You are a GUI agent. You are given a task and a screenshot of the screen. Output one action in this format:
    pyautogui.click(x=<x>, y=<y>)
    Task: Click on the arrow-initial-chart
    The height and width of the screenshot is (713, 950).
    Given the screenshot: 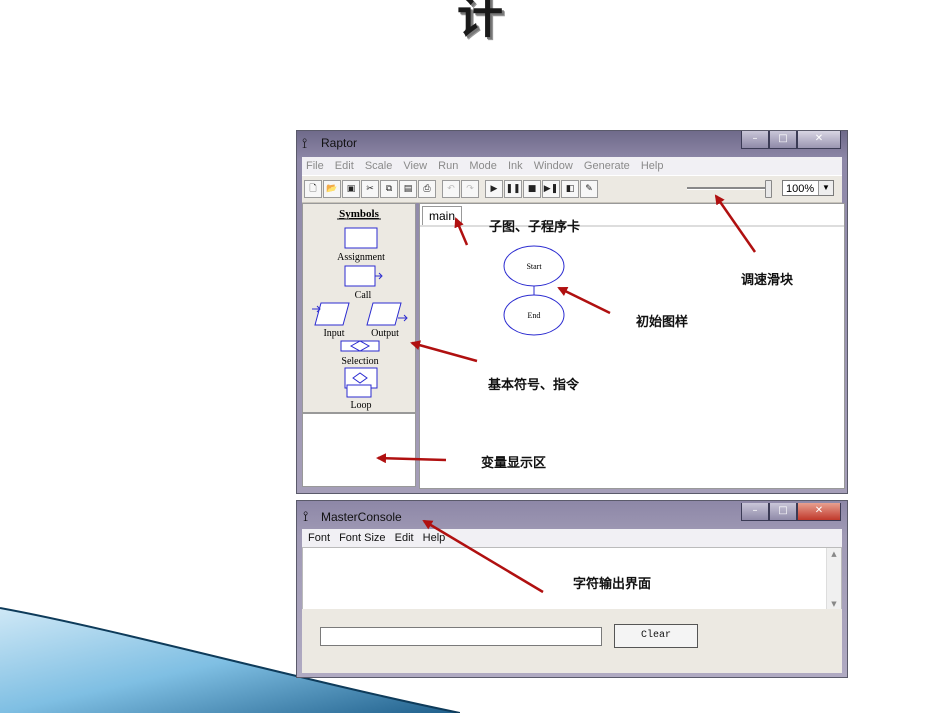 What is the action you would take?
    pyautogui.click(x=584, y=300)
    